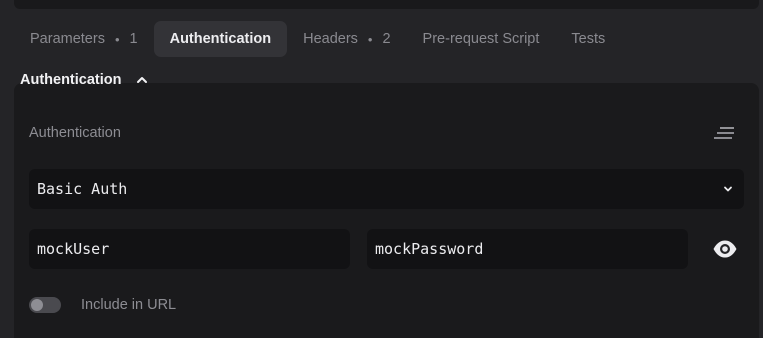  I want to click on include-in-url-label: Include in URL, so click(129, 305).